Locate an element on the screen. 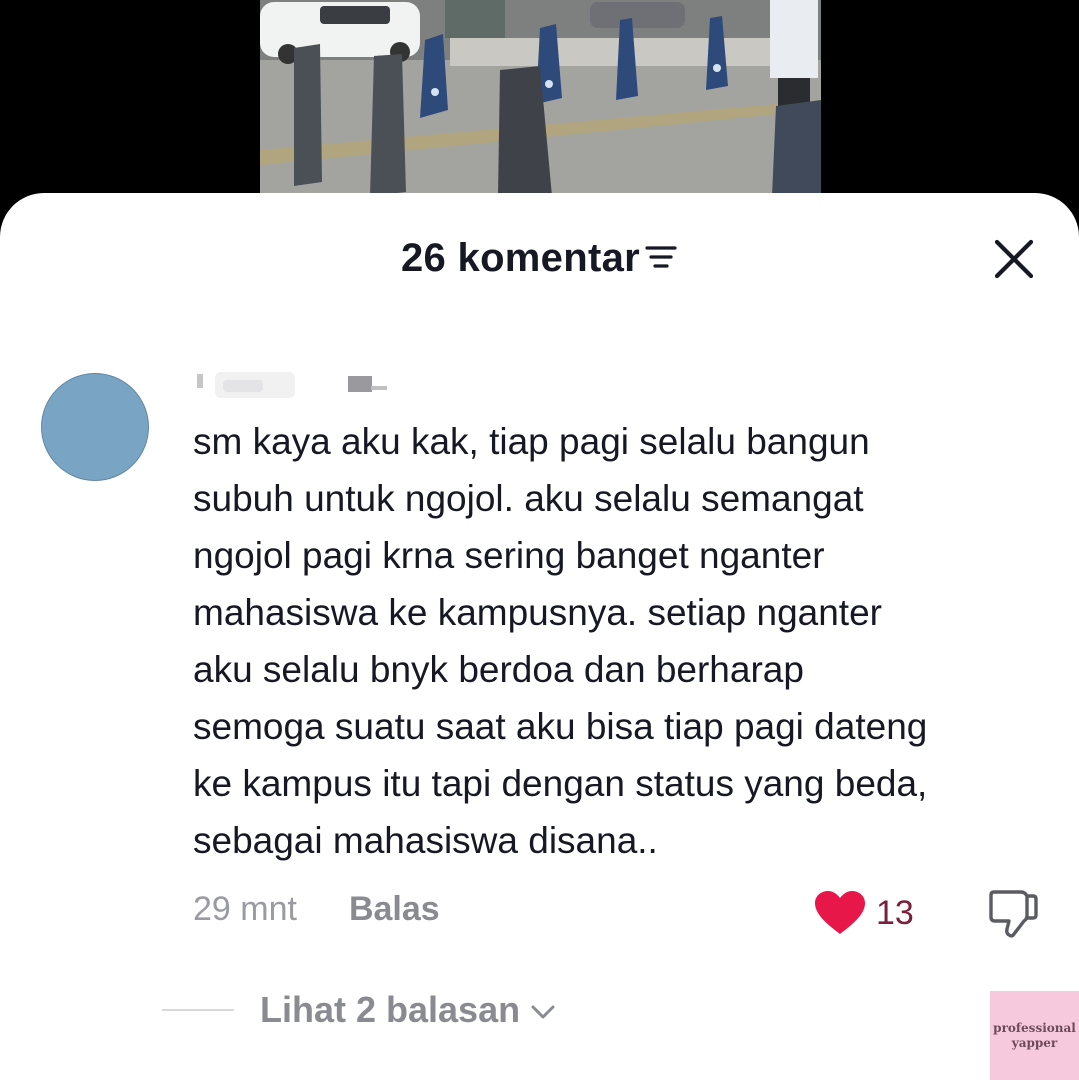 This screenshot has height=1080, width=1079. close-icon is located at coordinates (1014, 259).